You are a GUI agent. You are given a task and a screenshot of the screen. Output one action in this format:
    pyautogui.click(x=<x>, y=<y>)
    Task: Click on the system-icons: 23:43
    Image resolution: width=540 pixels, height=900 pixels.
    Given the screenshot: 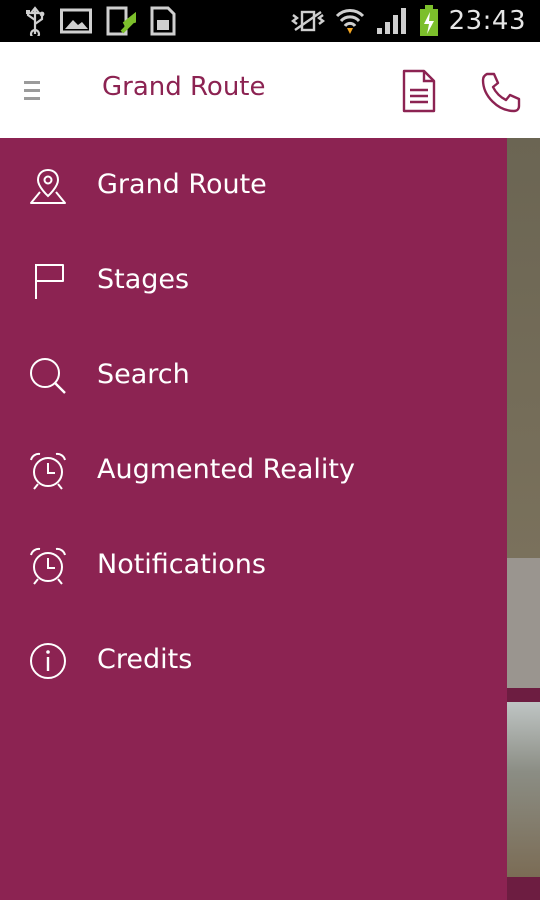 What is the action you would take?
    pyautogui.click(x=408, y=21)
    